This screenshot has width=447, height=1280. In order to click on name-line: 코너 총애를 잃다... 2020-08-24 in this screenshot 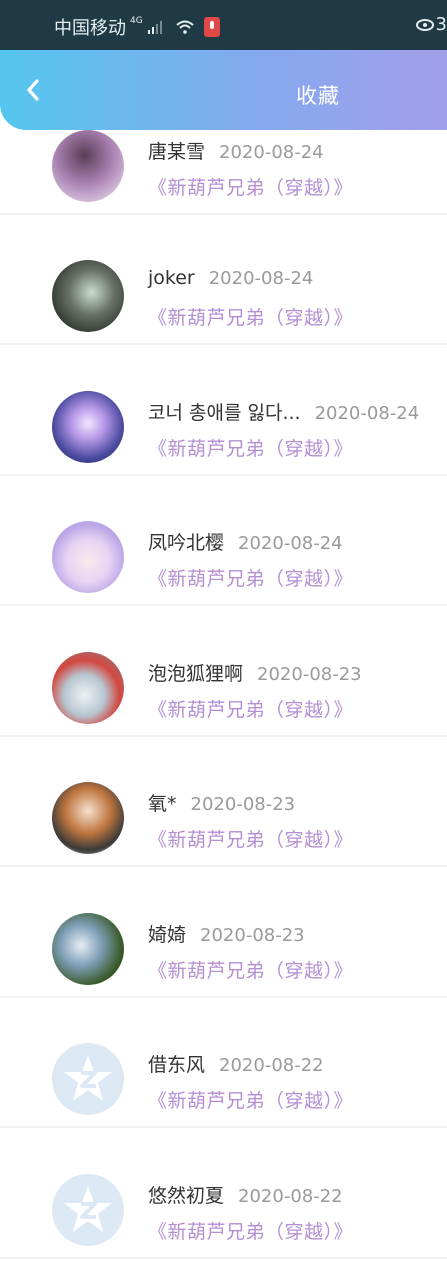, I will do `click(283, 411)`.